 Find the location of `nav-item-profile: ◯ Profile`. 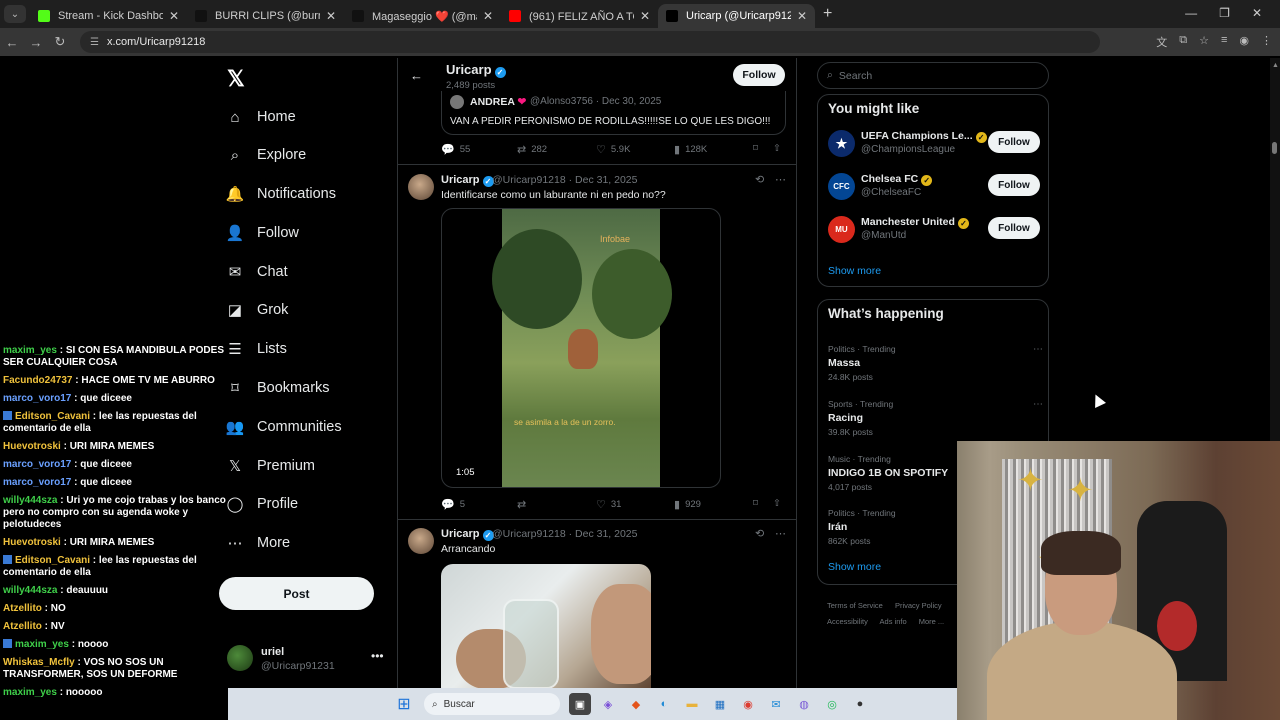

nav-item-profile: ◯ Profile is located at coordinates (262, 504).